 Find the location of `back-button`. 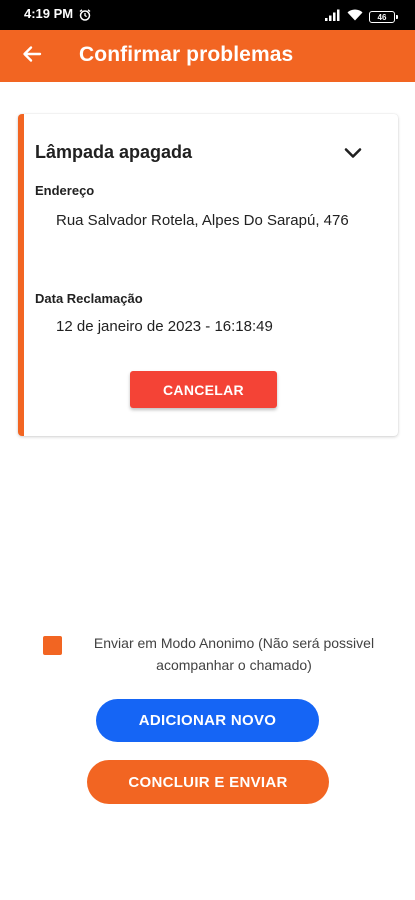

back-button is located at coordinates (32, 56).